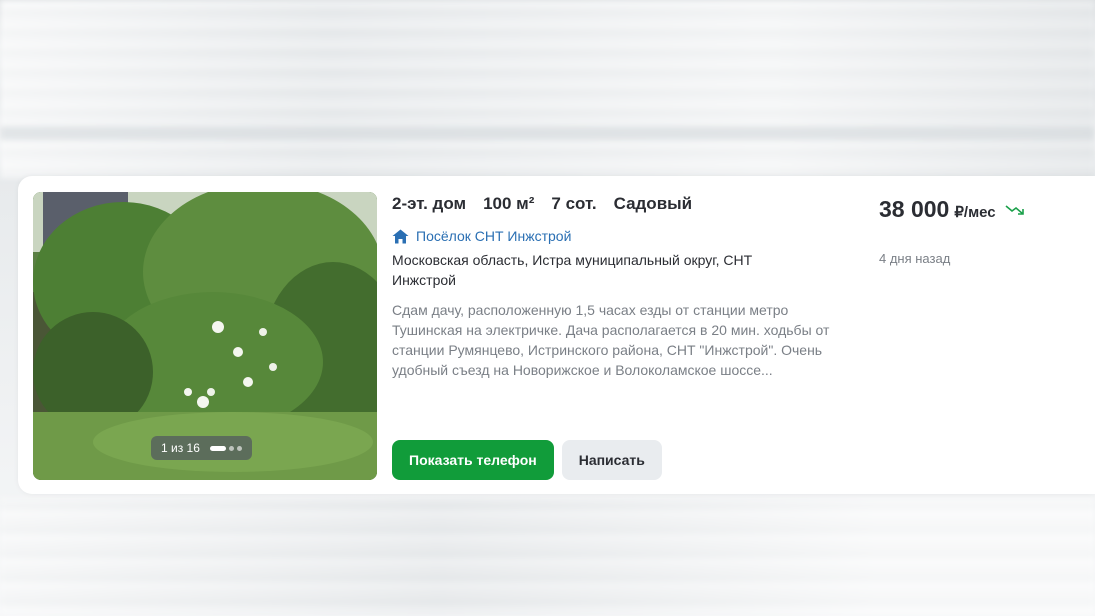  I want to click on param-floors: 2-эт. дом, so click(429, 203).